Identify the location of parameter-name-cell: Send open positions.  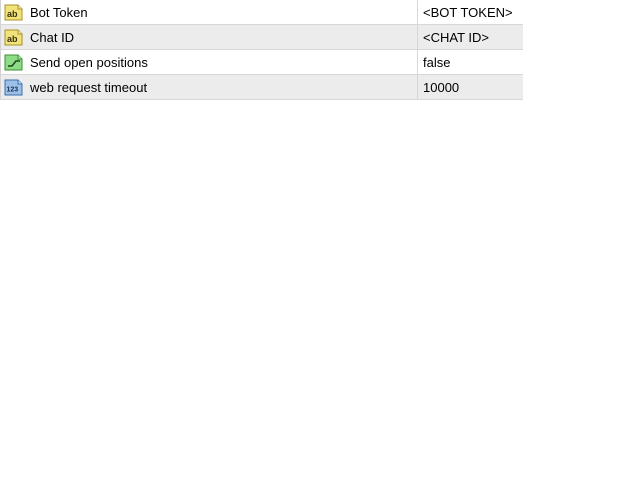
(209, 62).